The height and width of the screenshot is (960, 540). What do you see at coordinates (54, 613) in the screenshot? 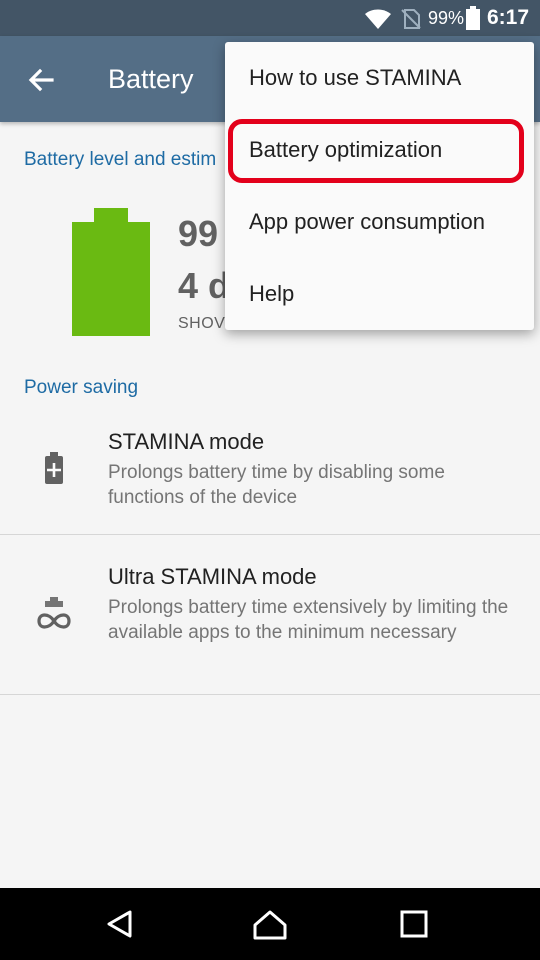
I see `battery-infinity-icon` at bounding box center [54, 613].